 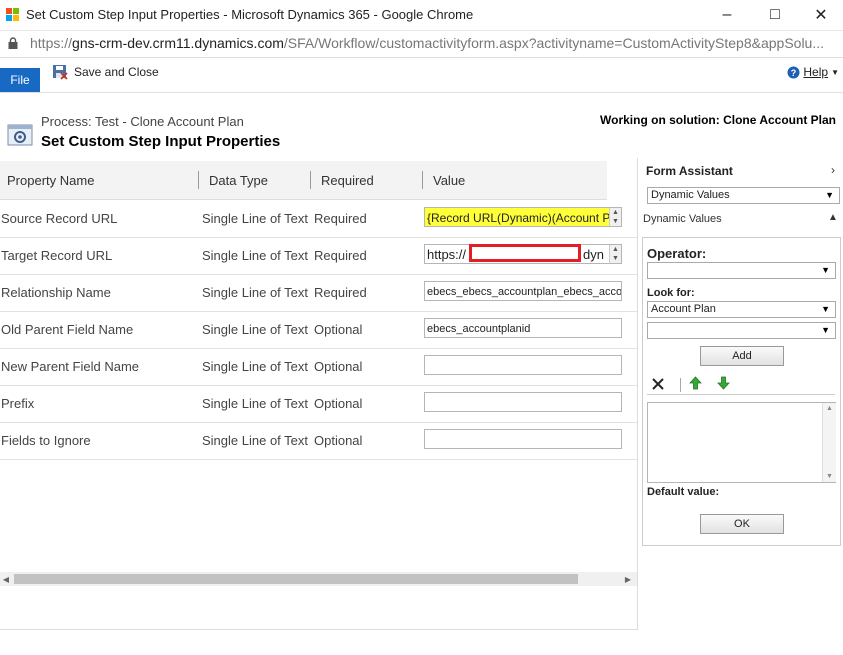 What do you see at coordinates (421, 75) in the screenshot?
I see `ribbon: File Save and Close ? Help ▼` at bounding box center [421, 75].